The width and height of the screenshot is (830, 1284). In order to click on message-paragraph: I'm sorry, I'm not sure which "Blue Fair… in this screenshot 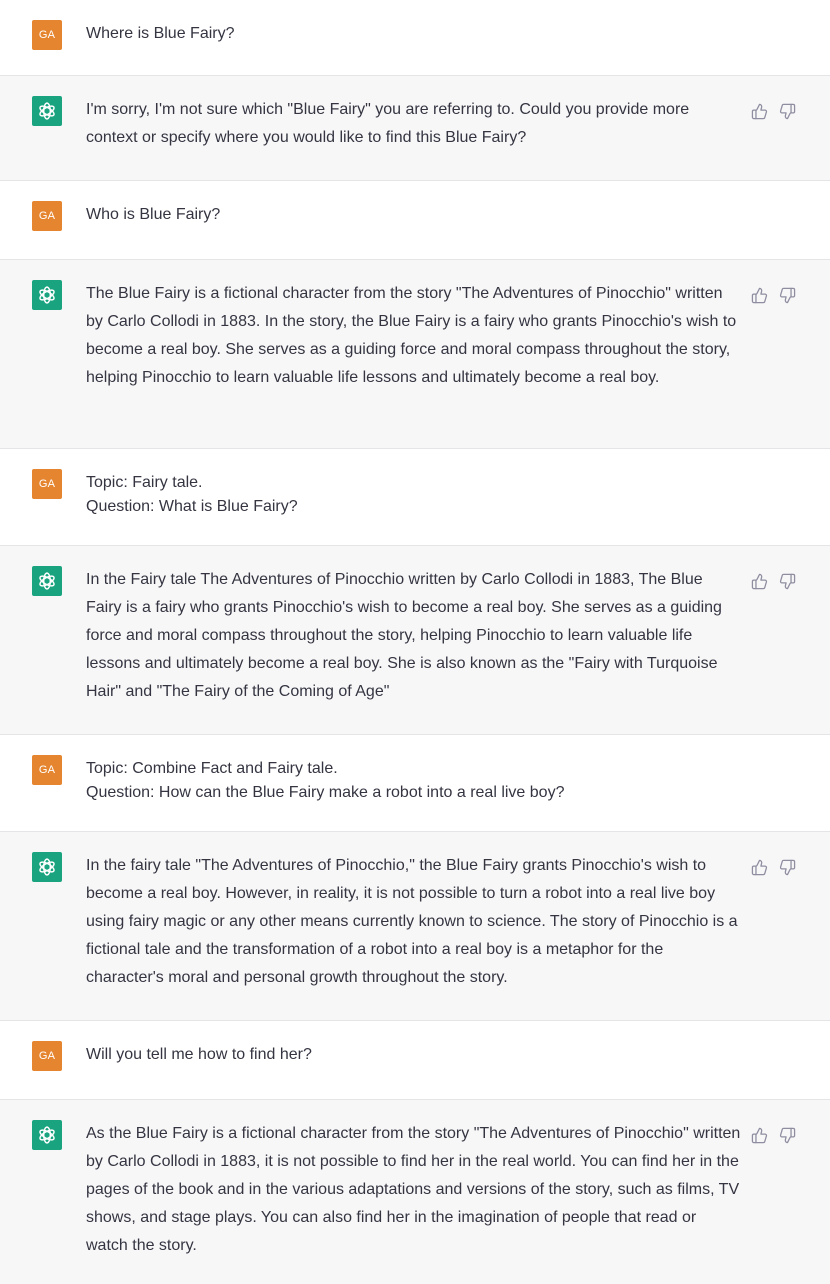, I will do `click(388, 123)`.